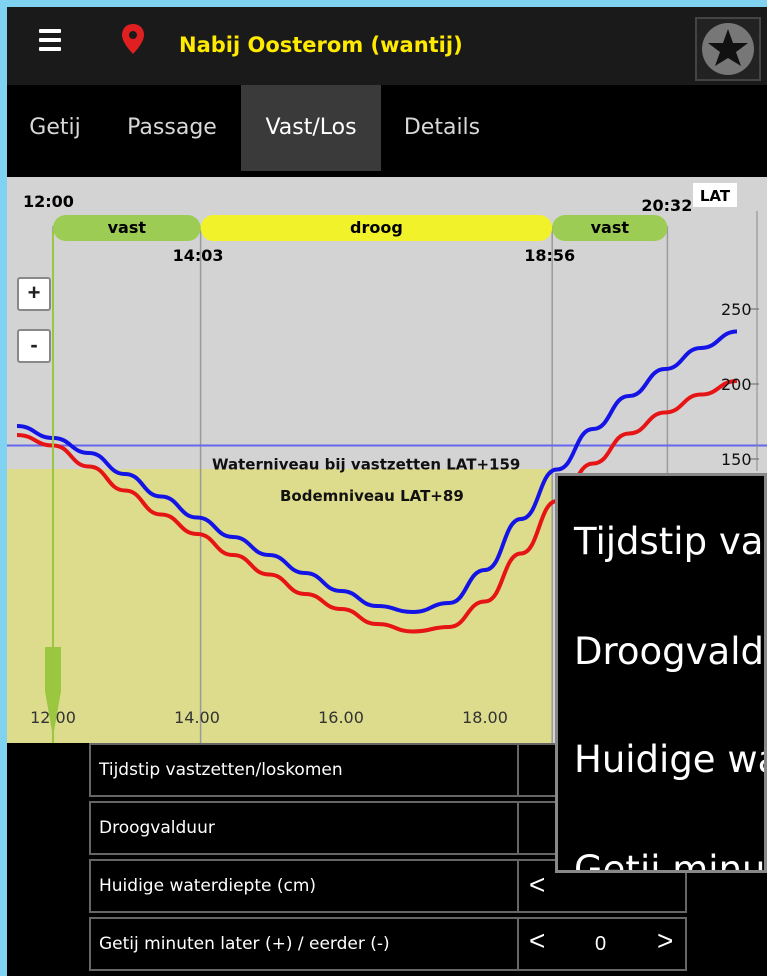  I want to click on offset-value: 0, so click(601, 944).